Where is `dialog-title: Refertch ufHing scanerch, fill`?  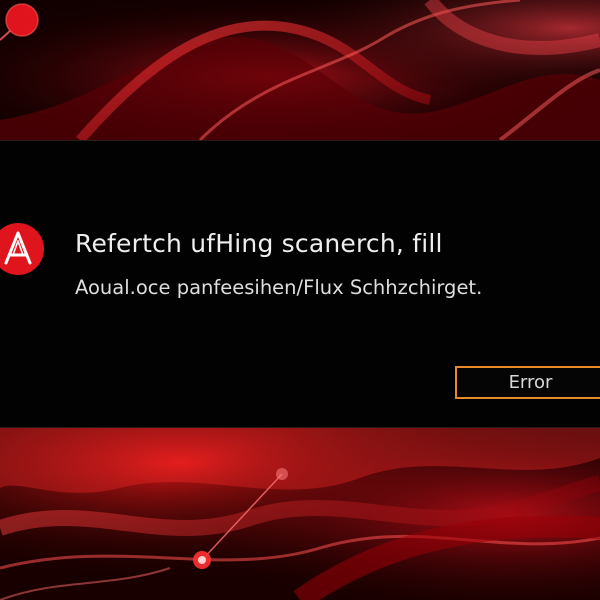
dialog-title: Refertch ufHing scanerch, fill is located at coordinates (259, 243).